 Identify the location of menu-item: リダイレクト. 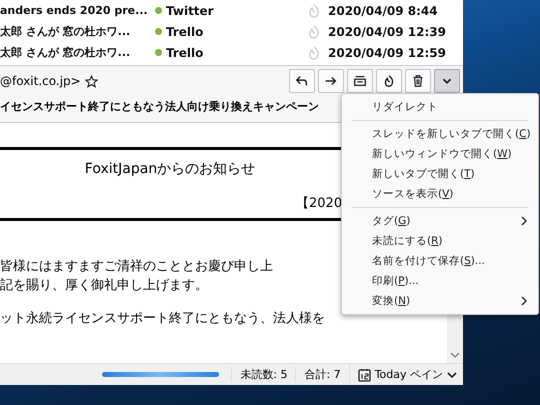
(440, 107).